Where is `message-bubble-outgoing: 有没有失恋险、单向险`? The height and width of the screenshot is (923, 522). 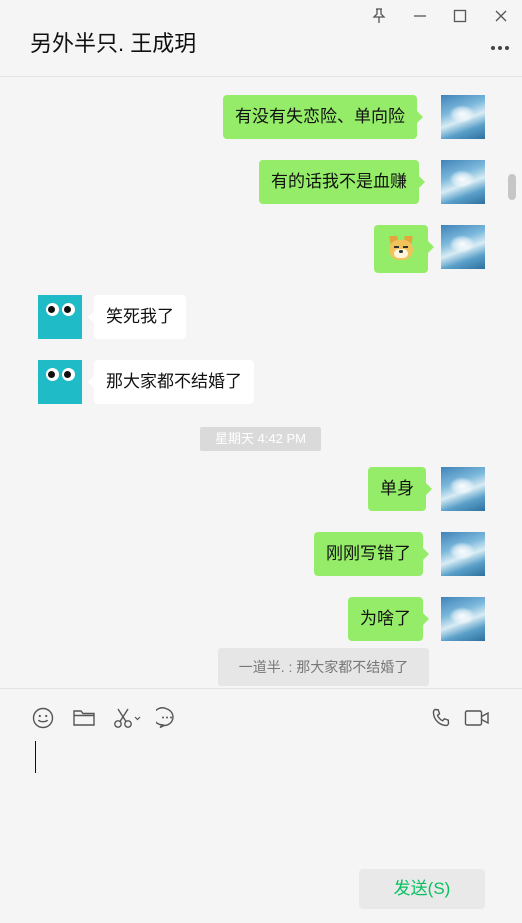
message-bubble-outgoing: 有没有失恋险、单向险 is located at coordinates (323, 117).